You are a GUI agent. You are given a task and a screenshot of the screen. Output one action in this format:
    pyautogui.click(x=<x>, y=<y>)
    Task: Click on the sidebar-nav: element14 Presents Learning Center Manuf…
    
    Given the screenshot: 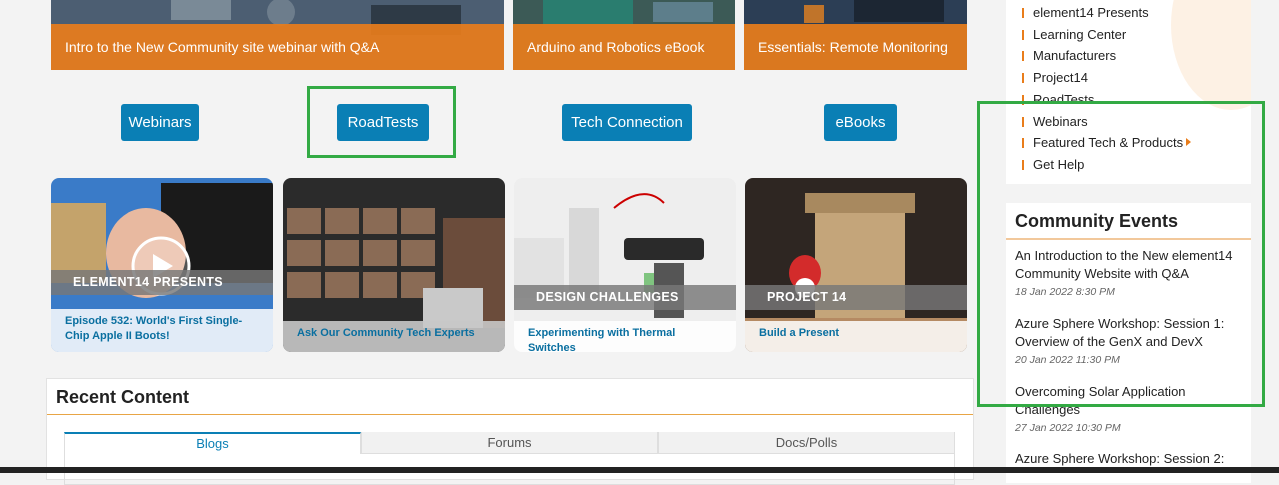 What is the action you would take?
    pyautogui.click(x=1107, y=89)
    